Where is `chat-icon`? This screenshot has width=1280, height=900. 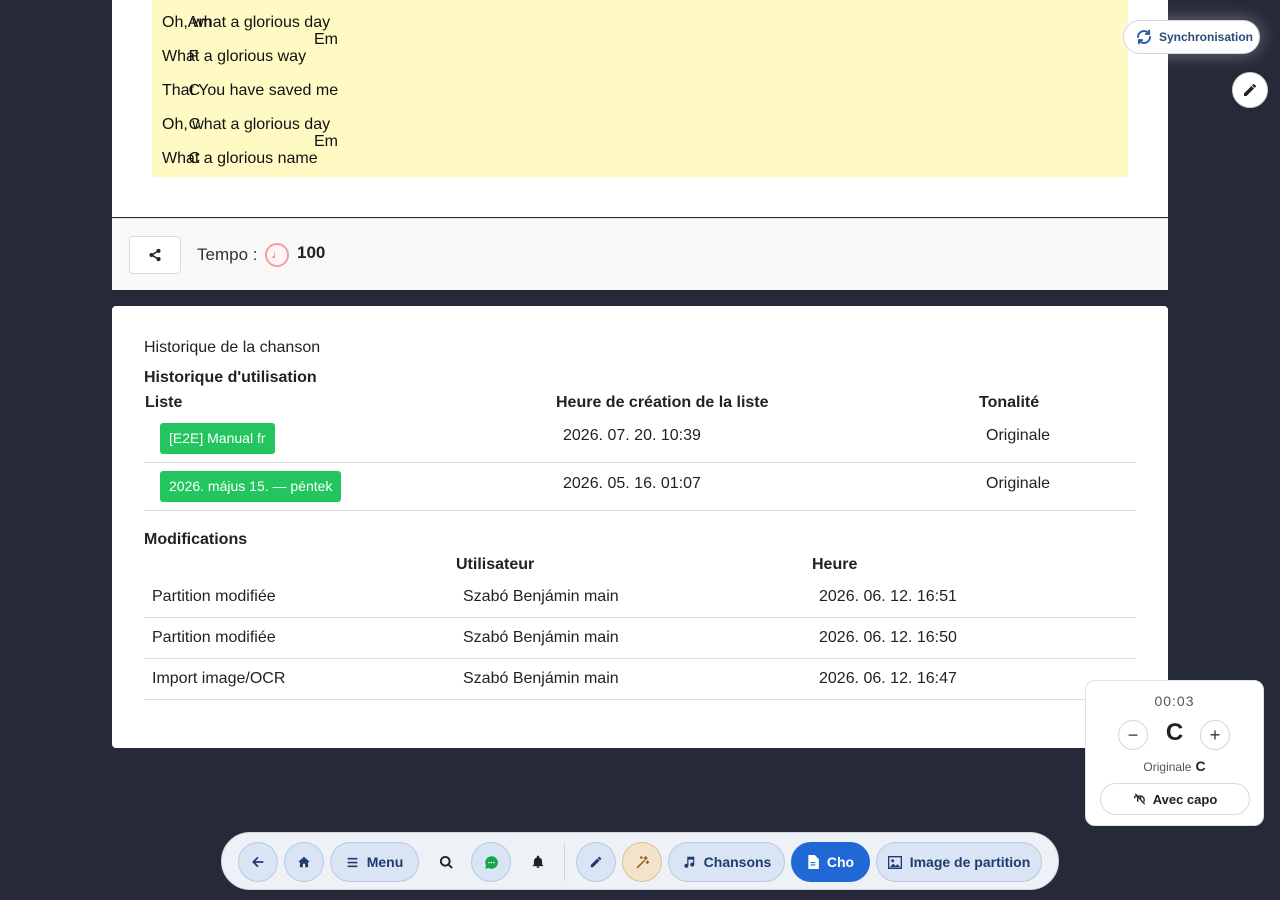 chat-icon is located at coordinates (491, 862).